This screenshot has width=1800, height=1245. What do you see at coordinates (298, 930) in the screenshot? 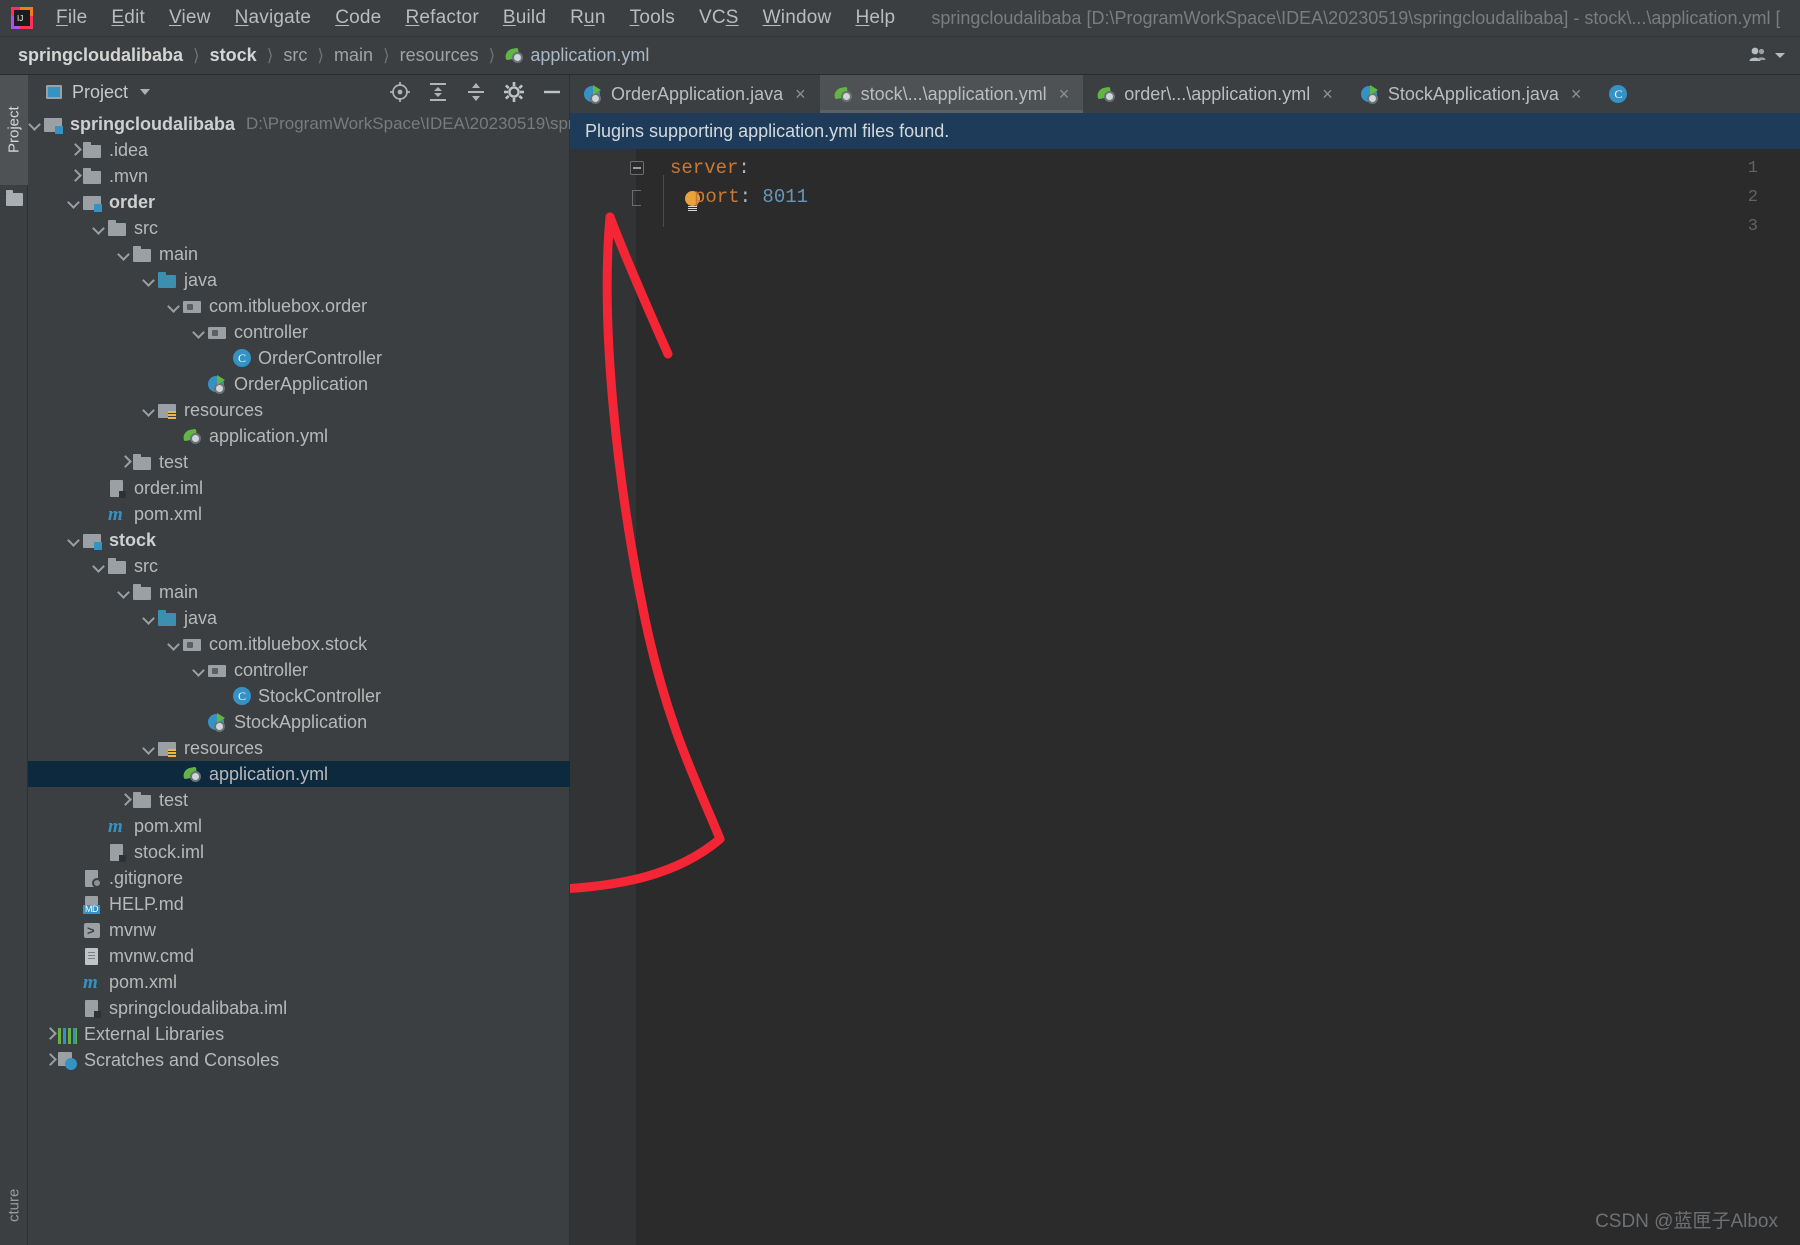
I see `tree-node-mvnw: mvnw` at bounding box center [298, 930].